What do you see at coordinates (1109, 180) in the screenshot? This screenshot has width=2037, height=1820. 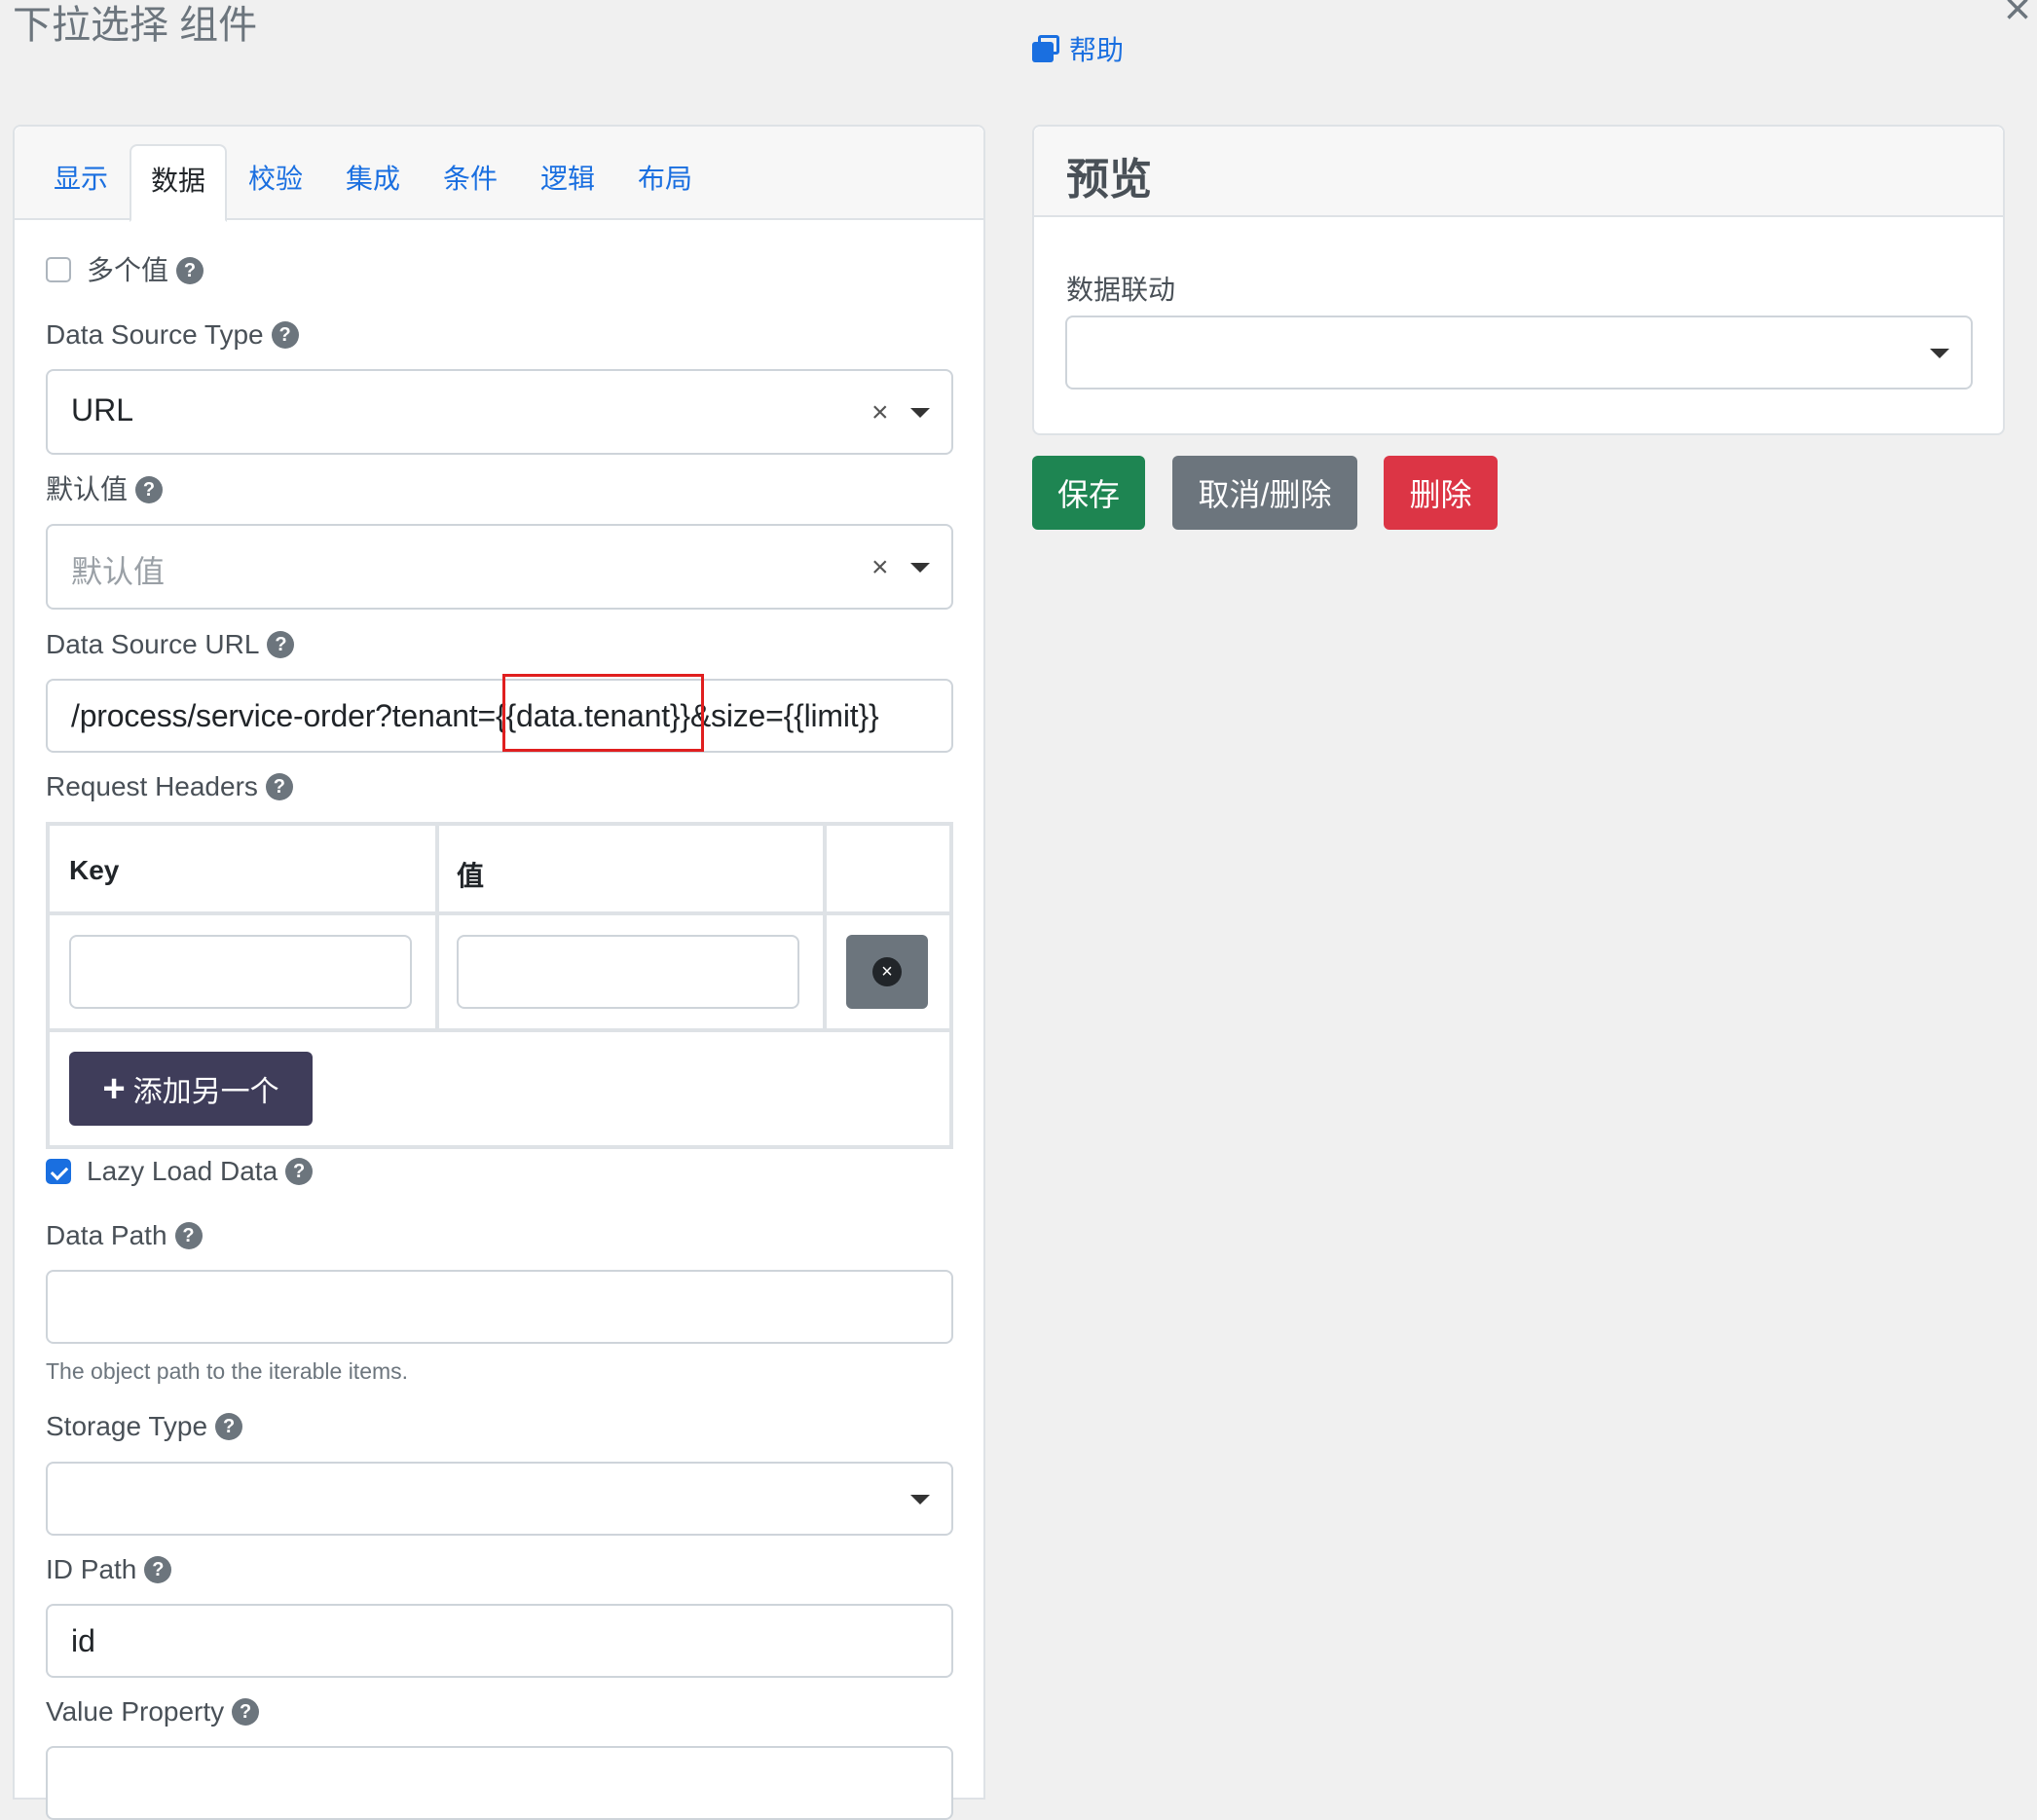 I see `preview-title: 预览` at bounding box center [1109, 180].